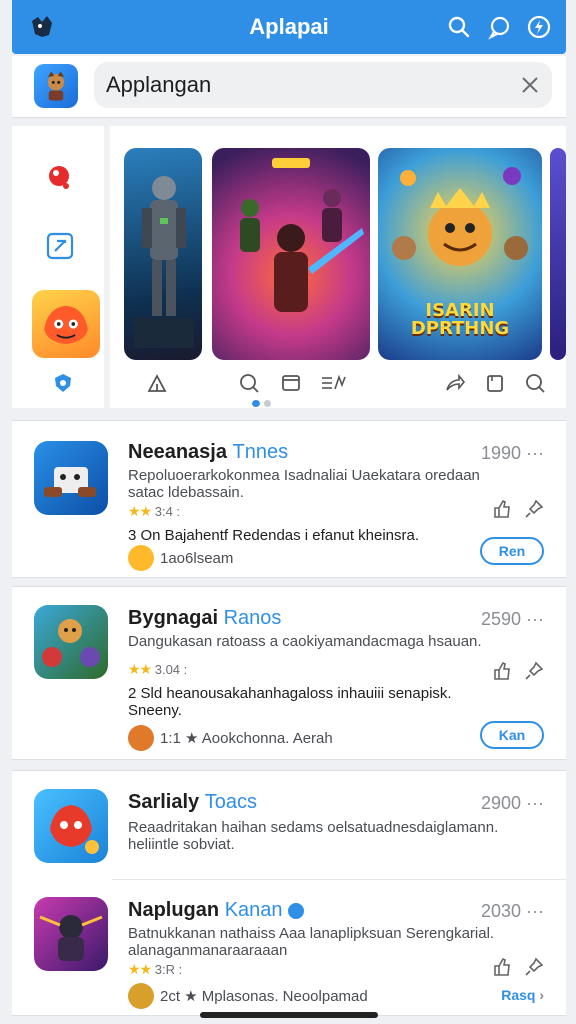 The height and width of the screenshot is (1024, 576). I want to click on header-actions, so click(499, 27).